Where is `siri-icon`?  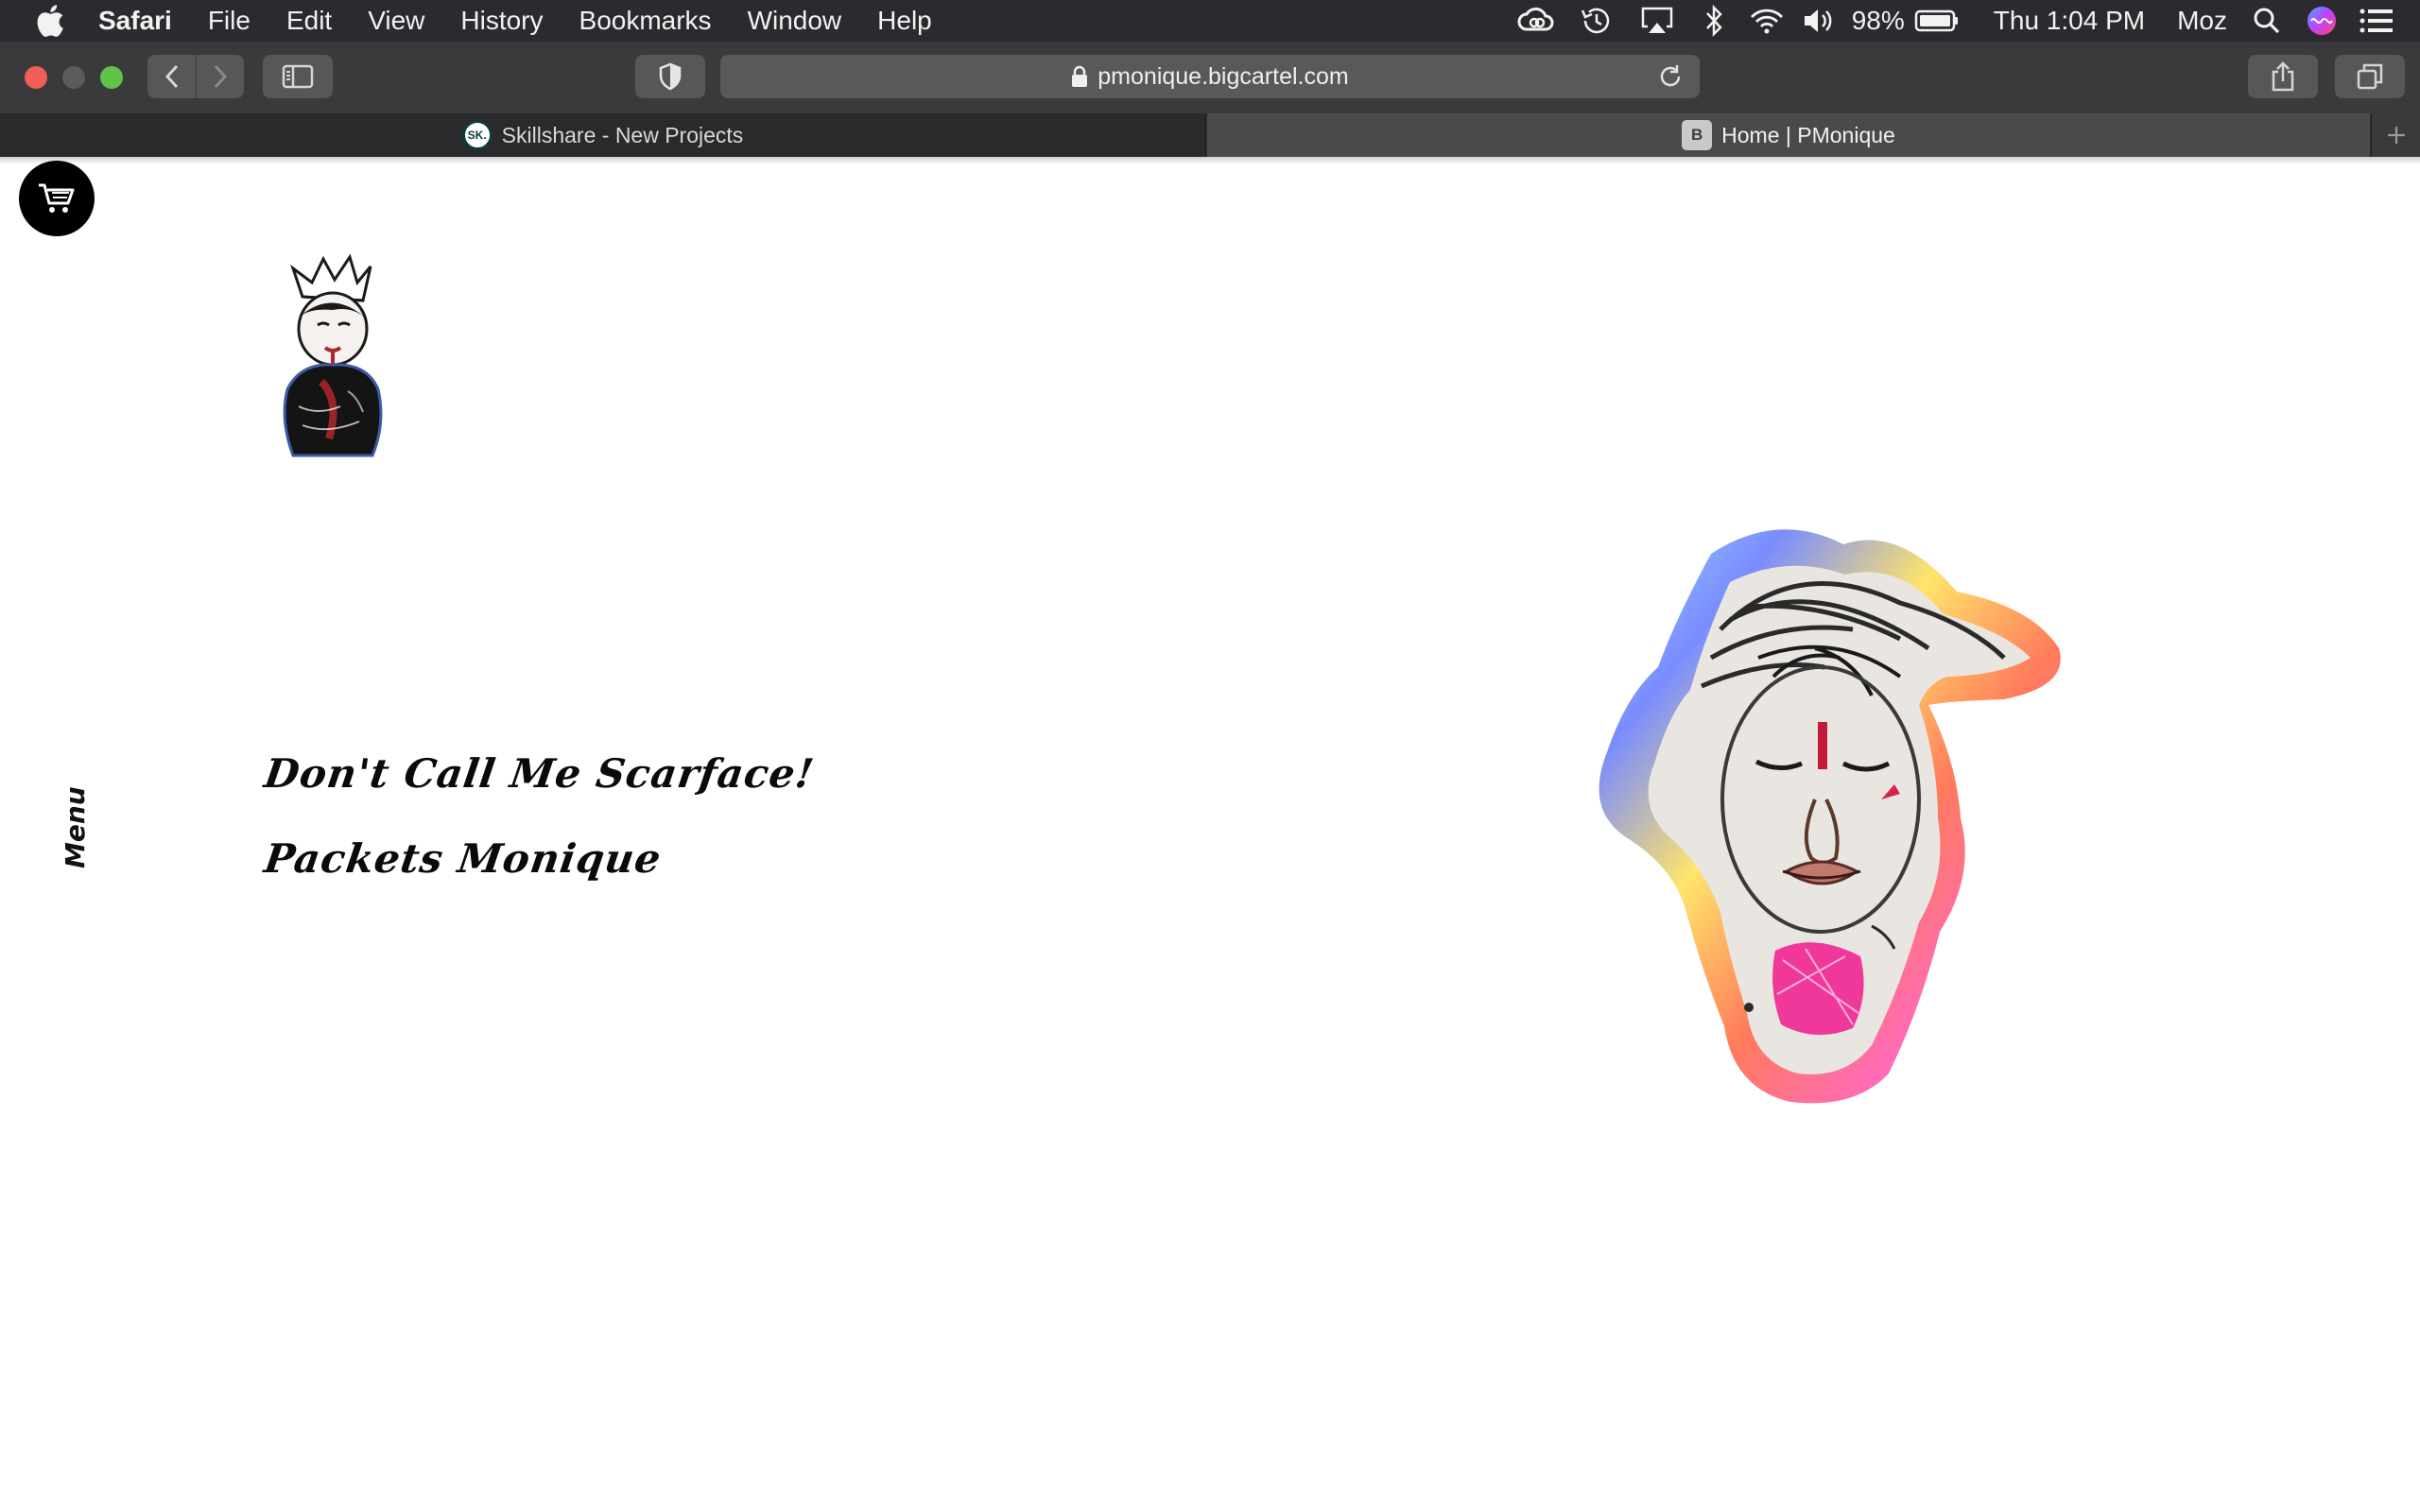
siri-icon is located at coordinates (2321, 21).